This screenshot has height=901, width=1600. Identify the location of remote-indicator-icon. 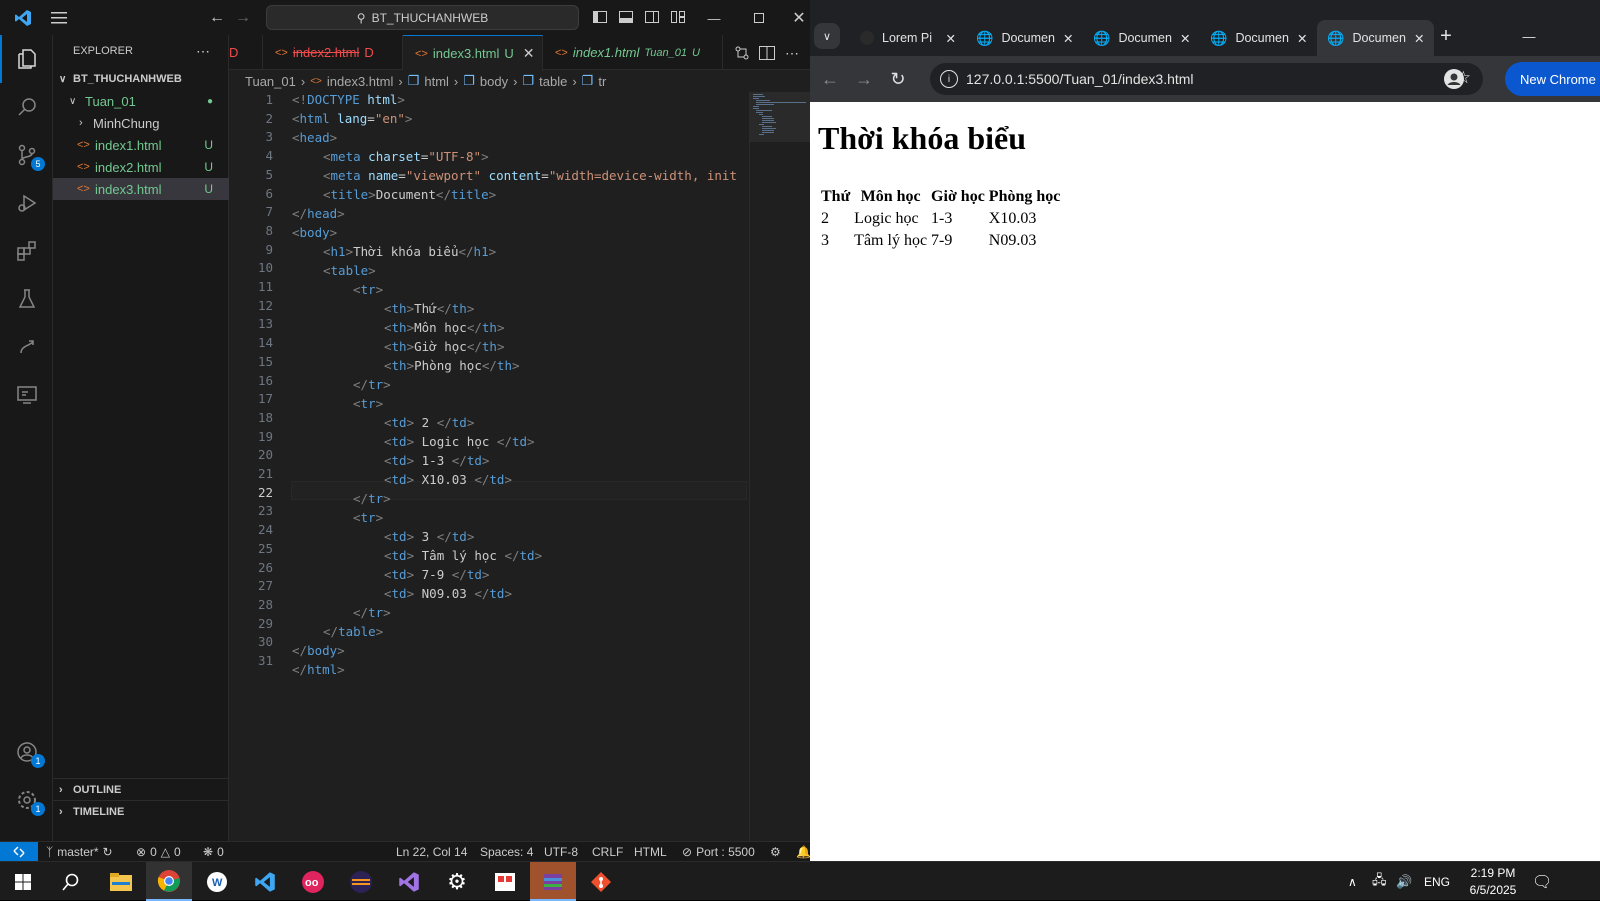
(19, 851).